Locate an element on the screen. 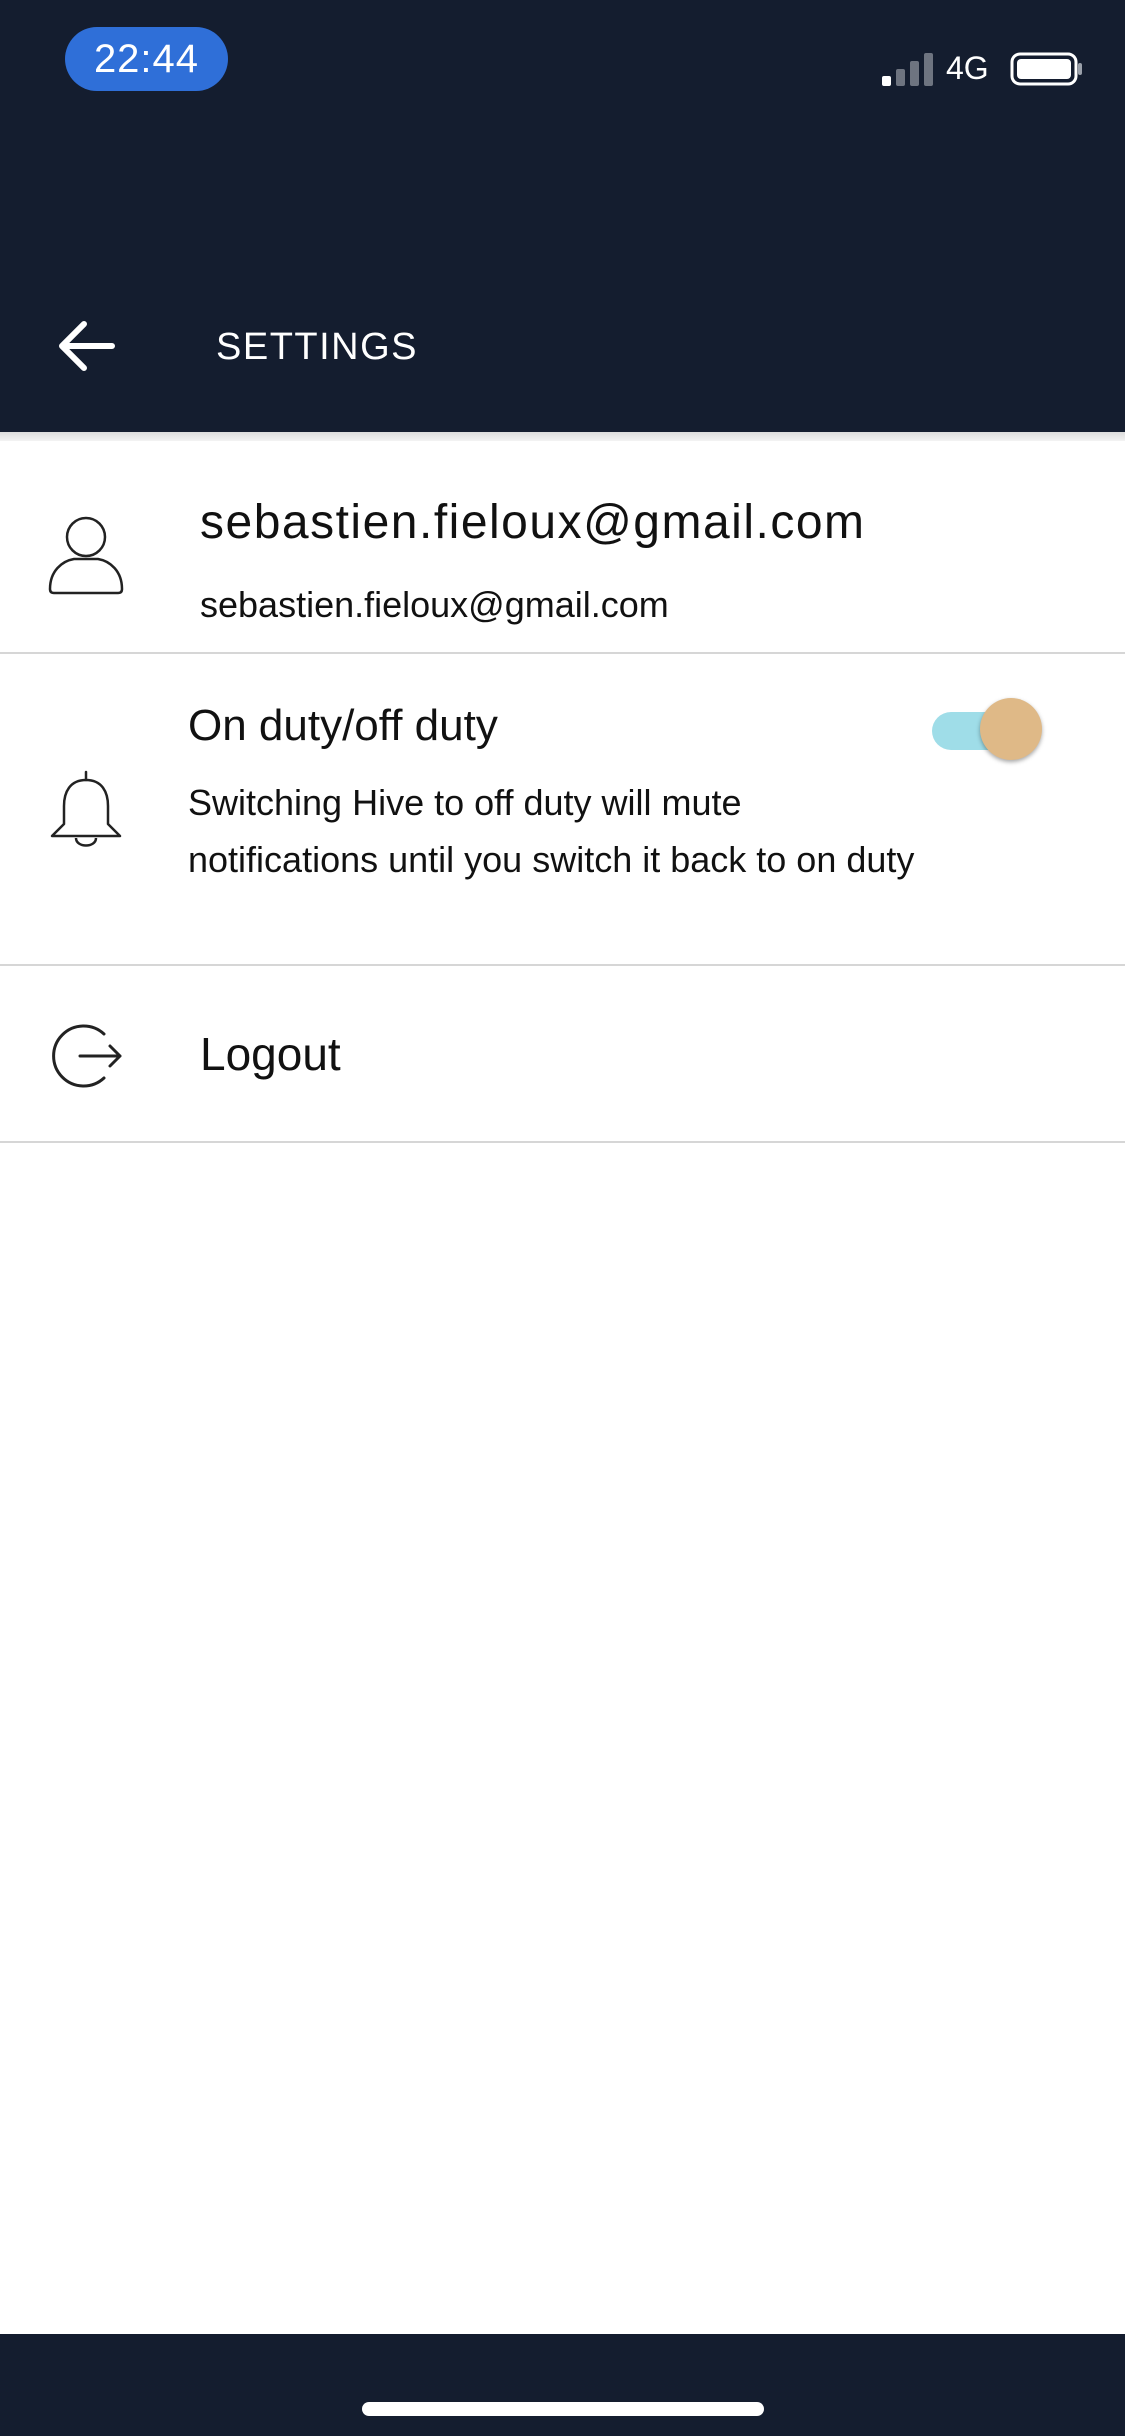  logout-icon is located at coordinates (87, 1056).